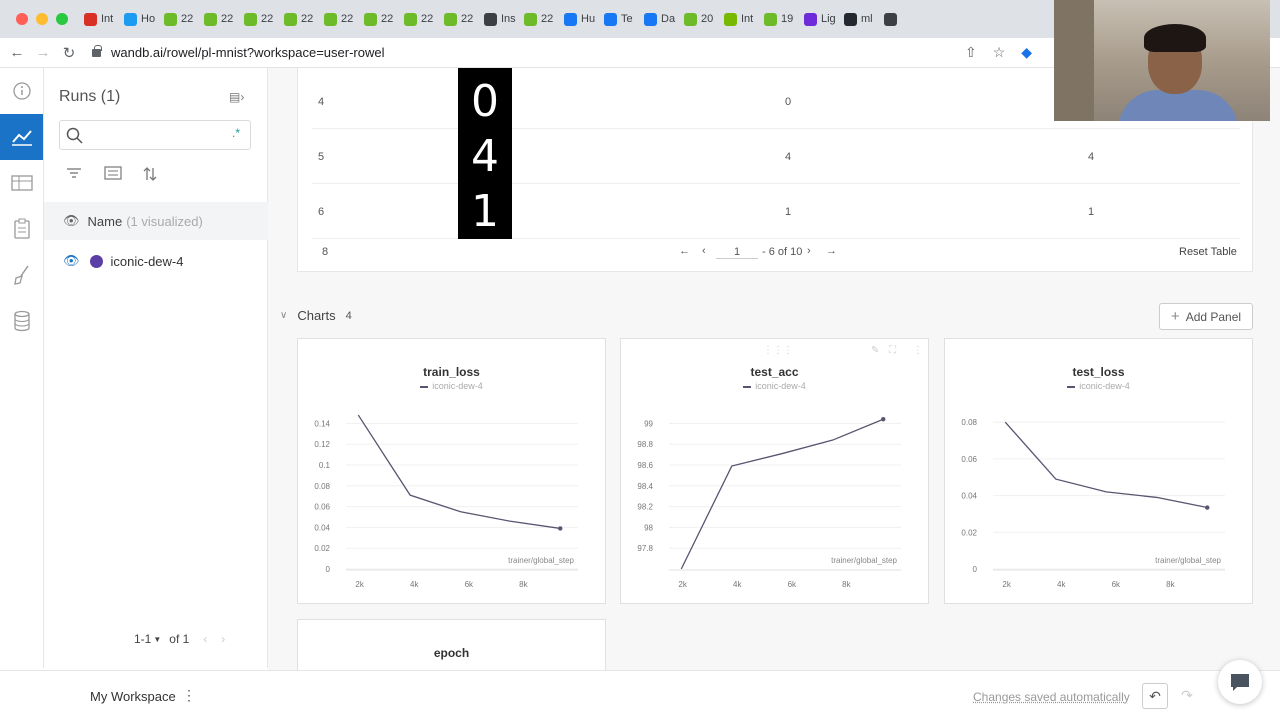 The height and width of the screenshot is (720, 1280). What do you see at coordinates (69, 53) in the screenshot?
I see `reload-icon: ↻` at bounding box center [69, 53].